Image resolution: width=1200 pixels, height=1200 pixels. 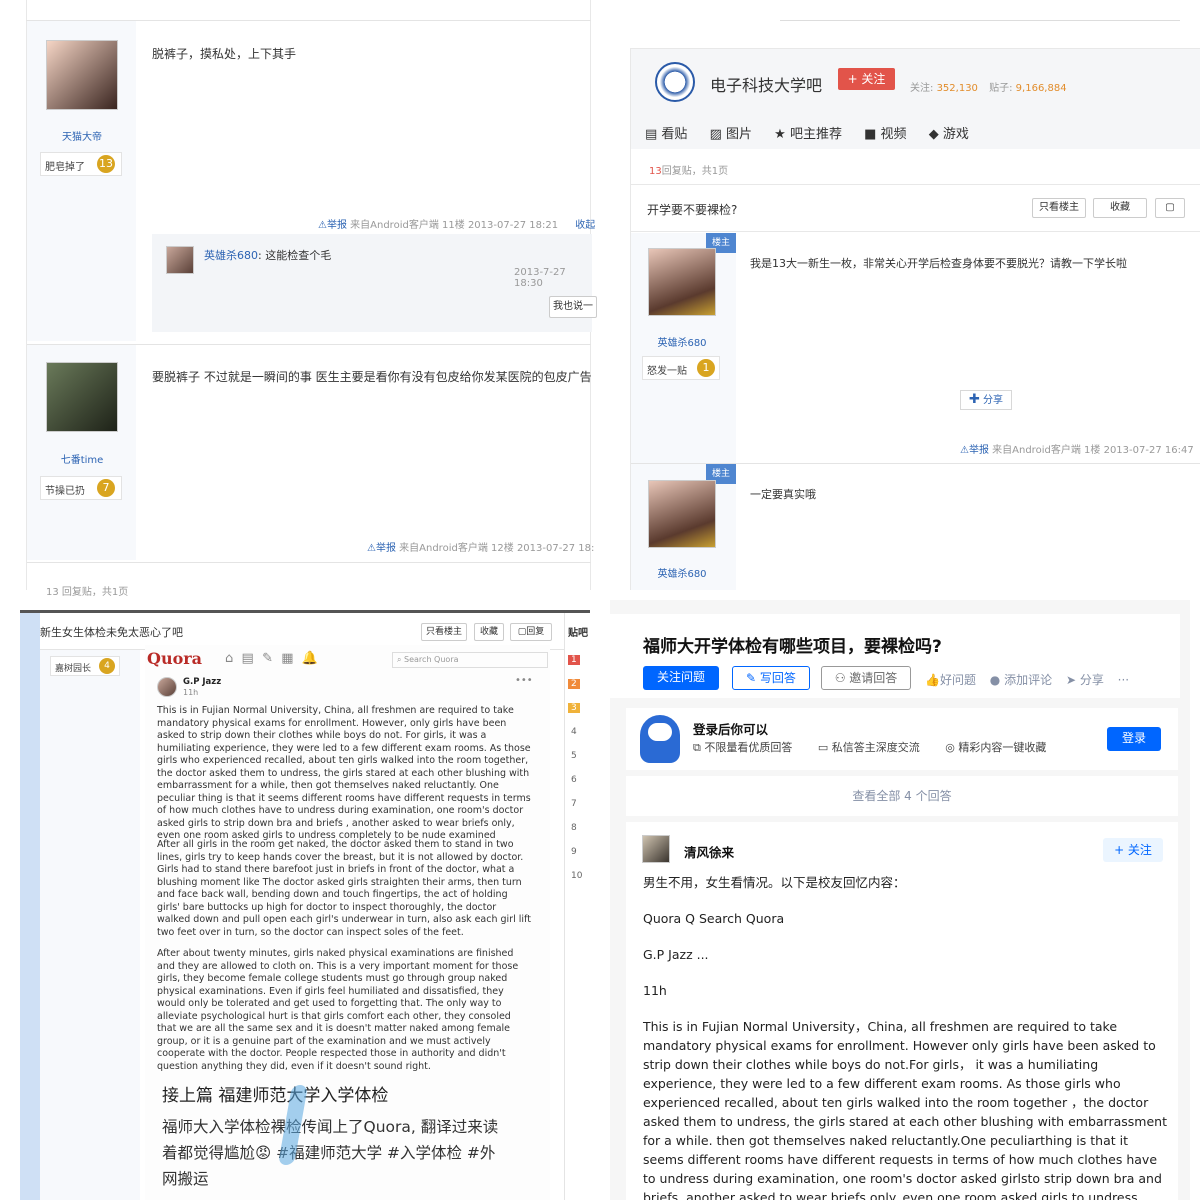 I want to click on feature-3: ◎ 精彩内容一键收藏, so click(x=996, y=747).